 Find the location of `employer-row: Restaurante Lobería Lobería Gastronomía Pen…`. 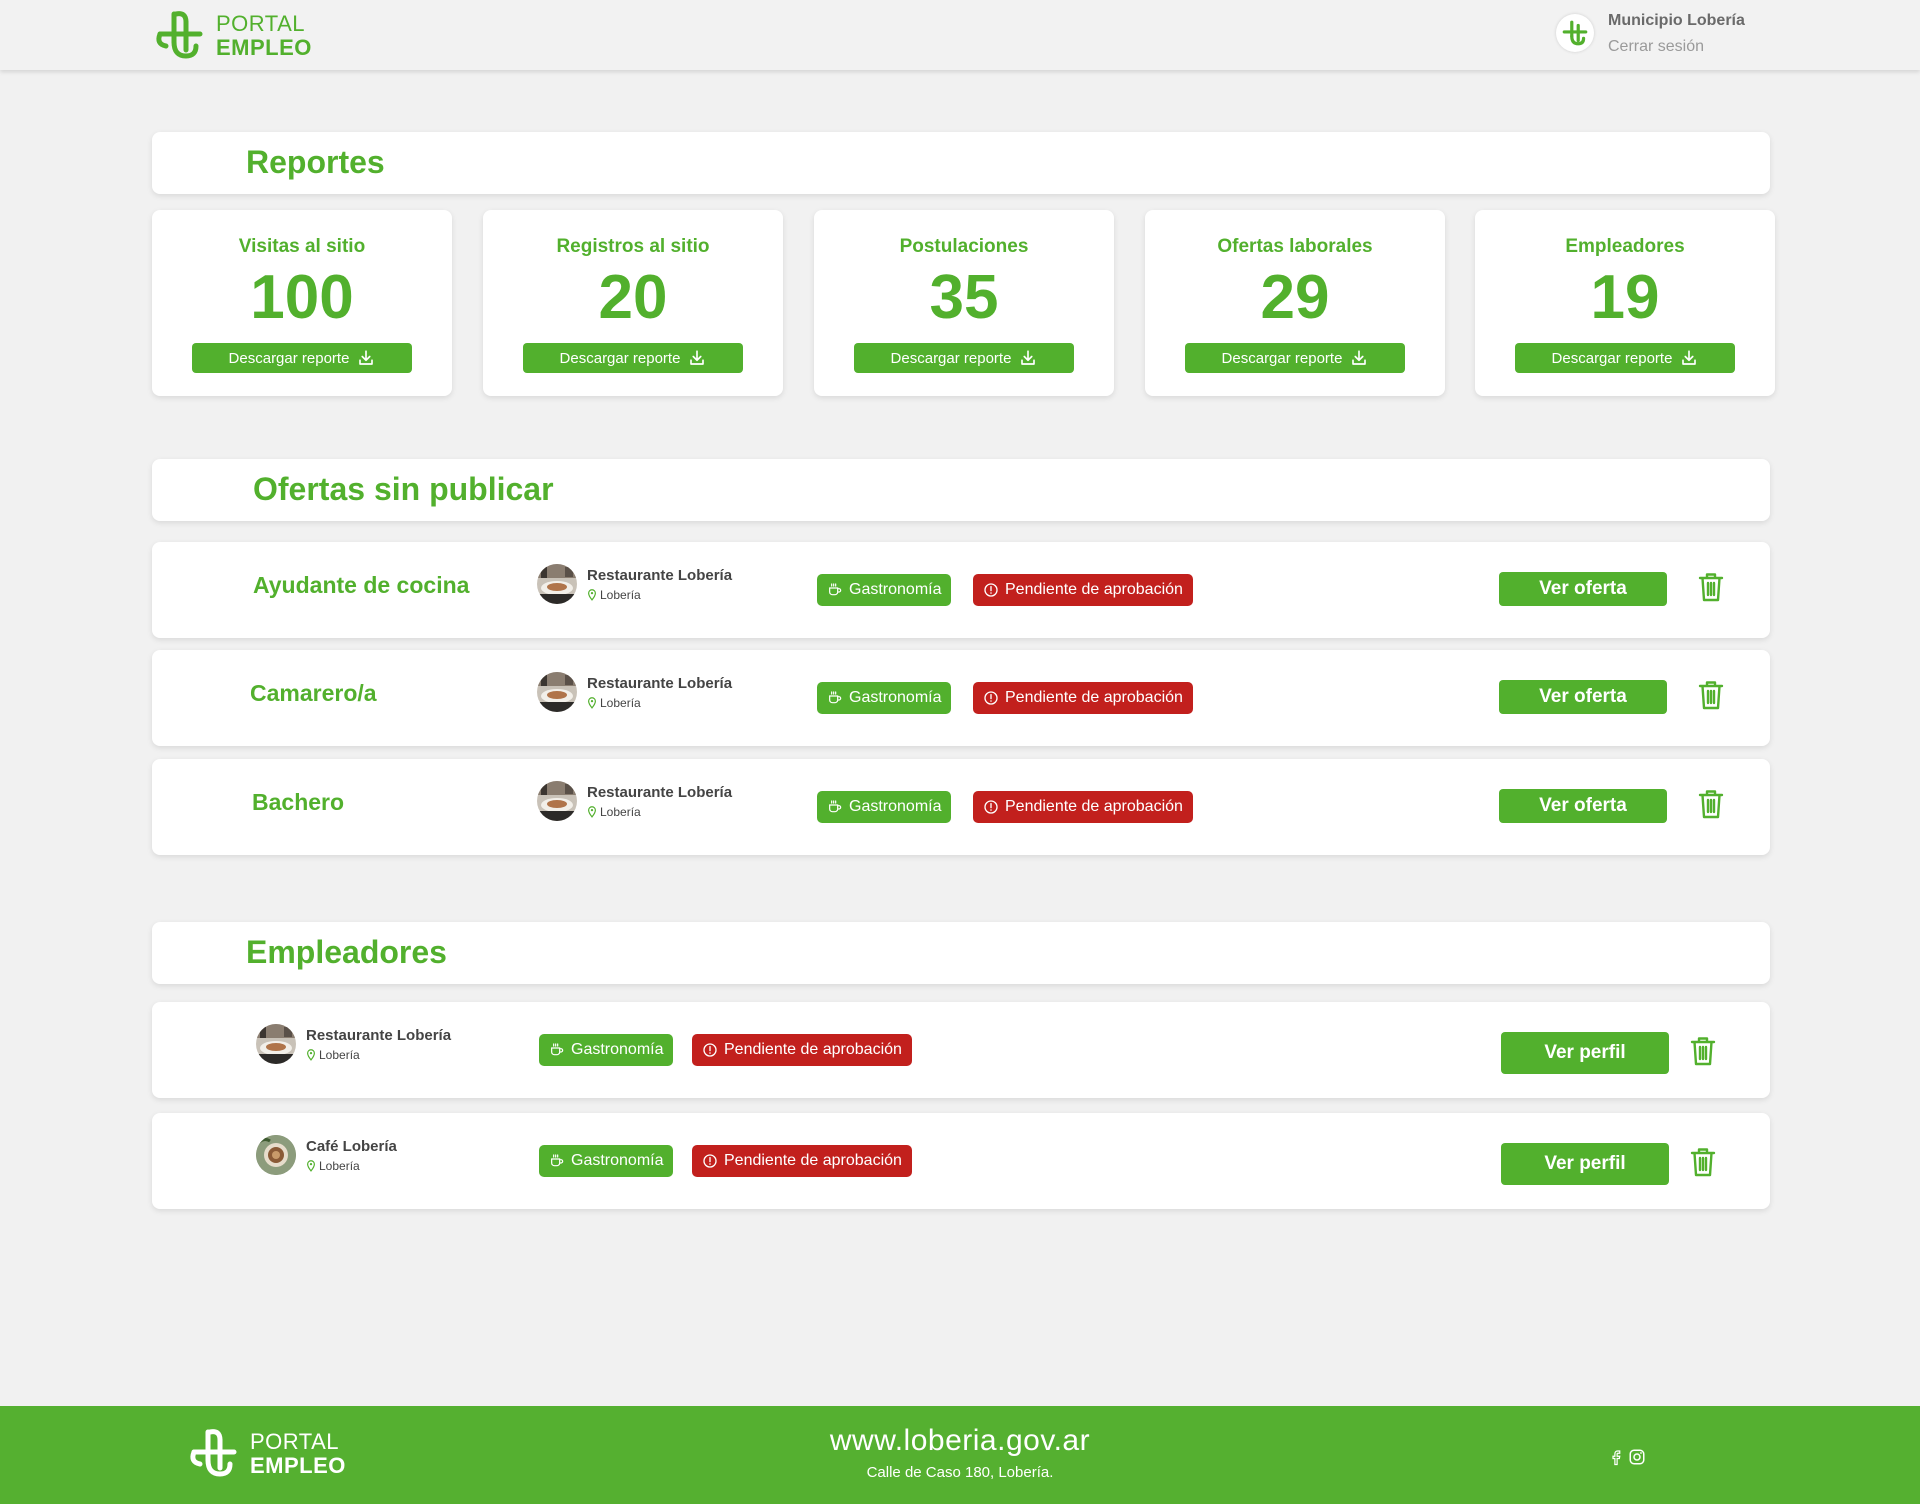

employer-row: Restaurante Lobería Lobería Gastronomía Pen… is located at coordinates (961, 1050).